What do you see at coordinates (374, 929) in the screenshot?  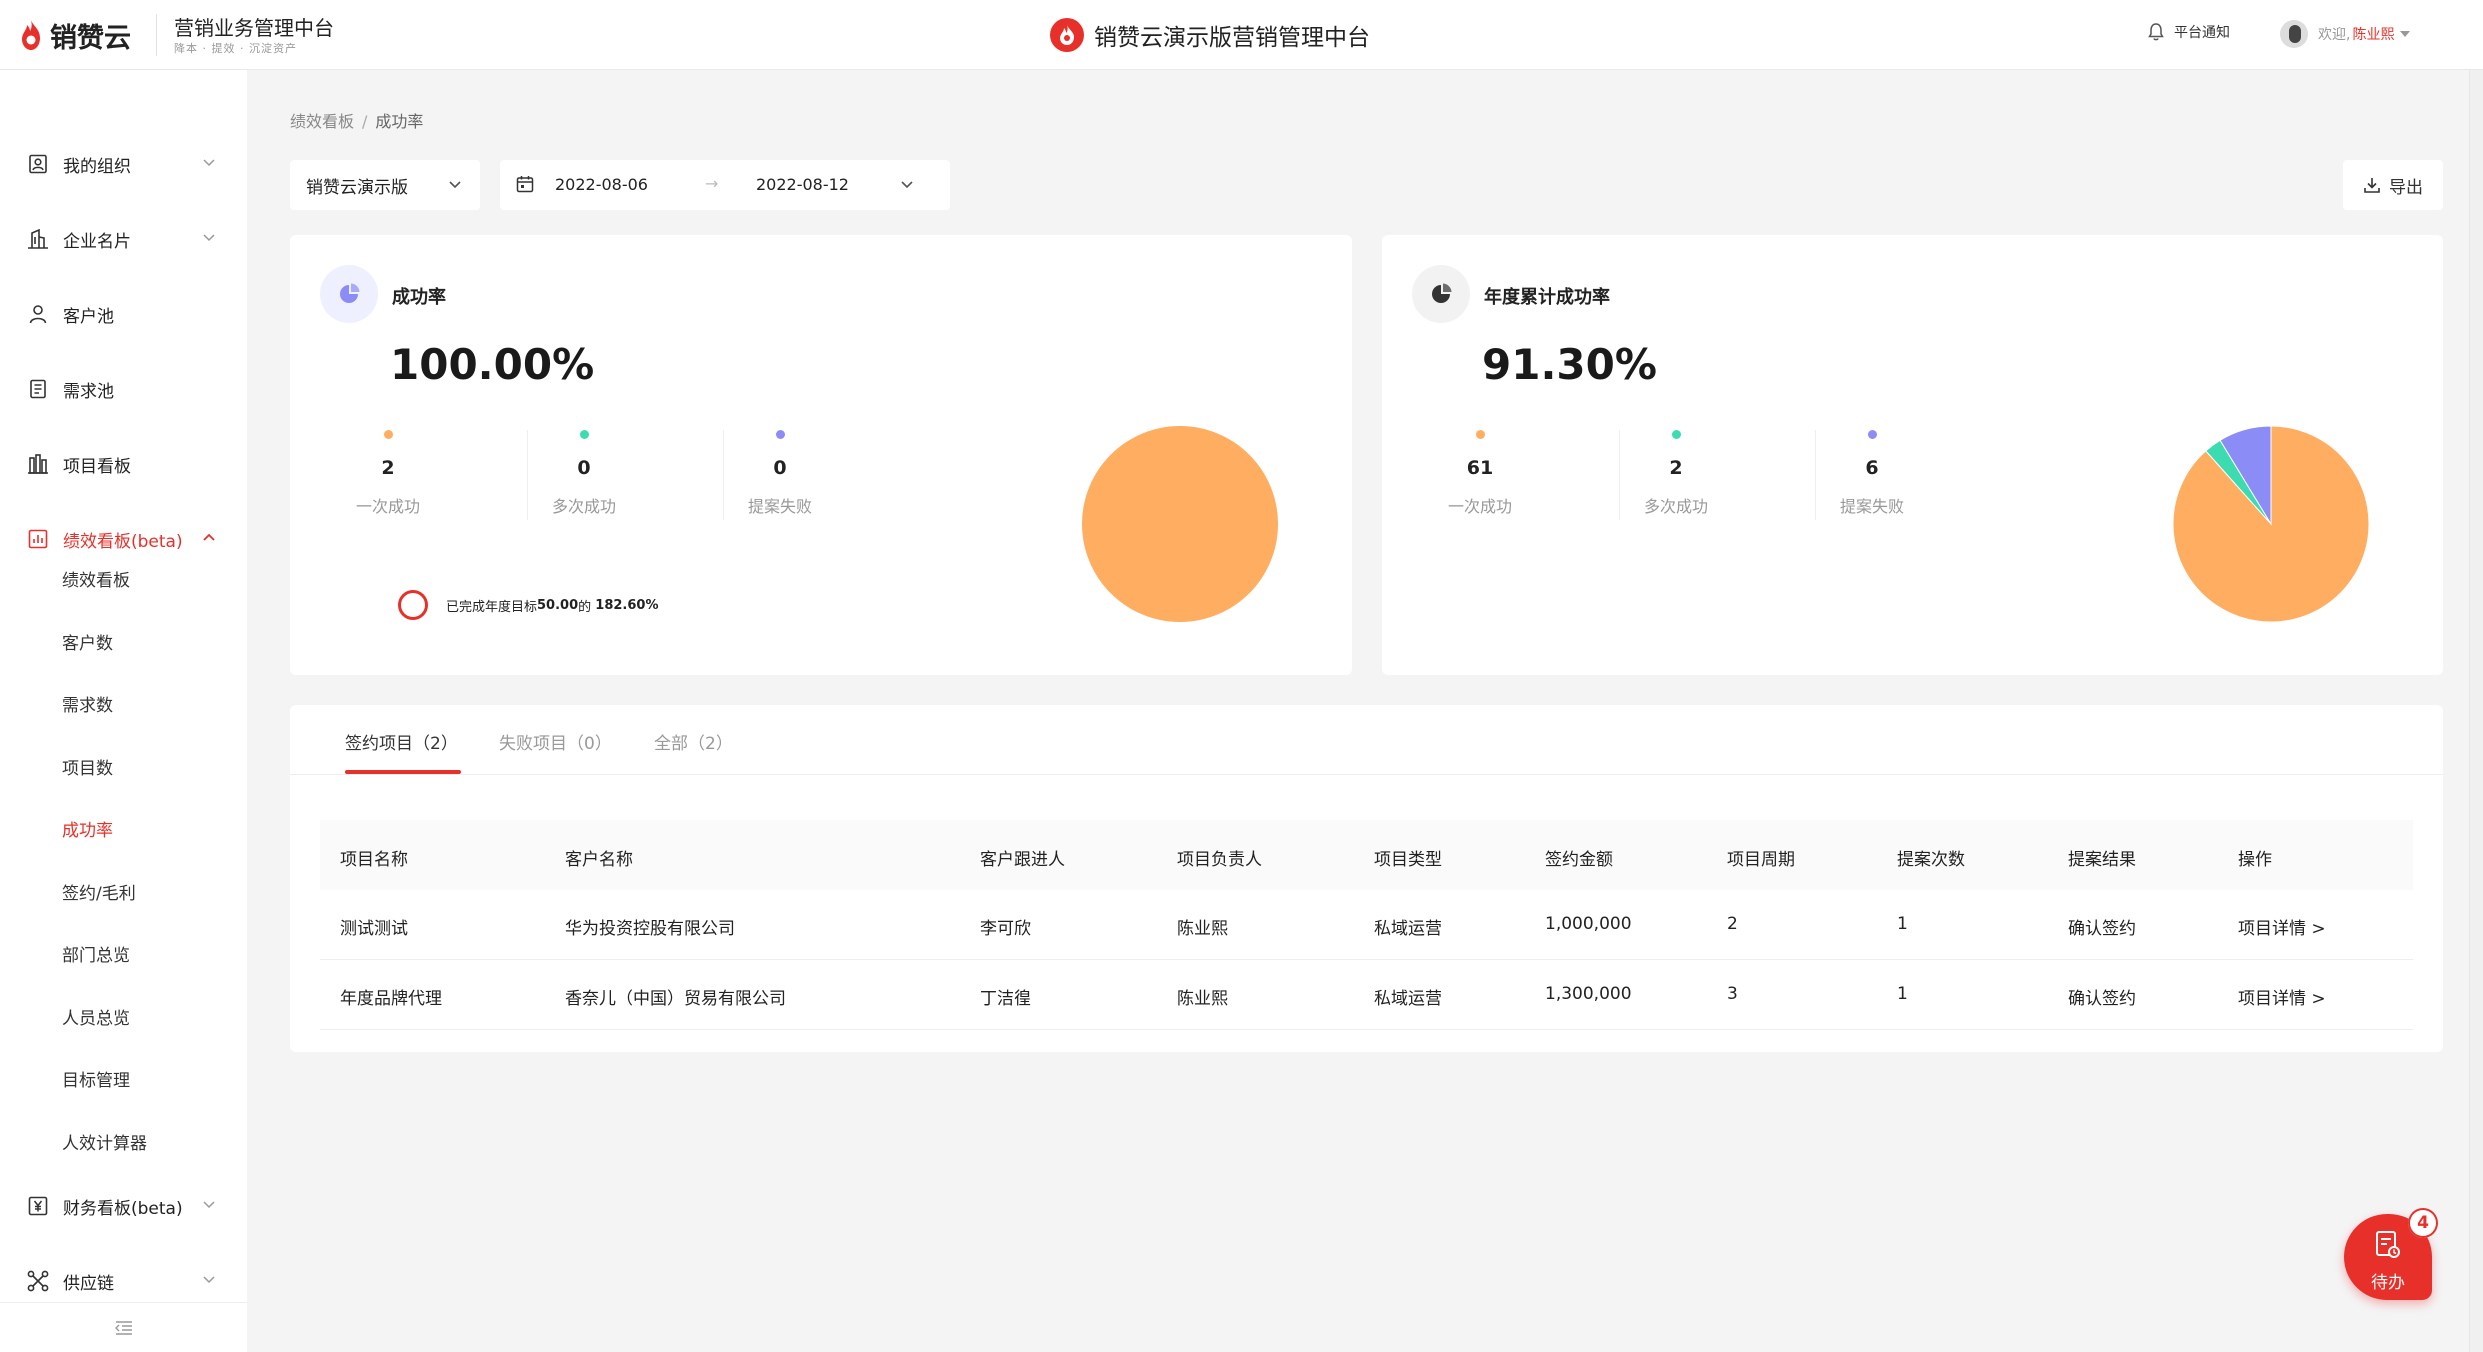 I see `table-cell: 测试测试` at bounding box center [374, 929].